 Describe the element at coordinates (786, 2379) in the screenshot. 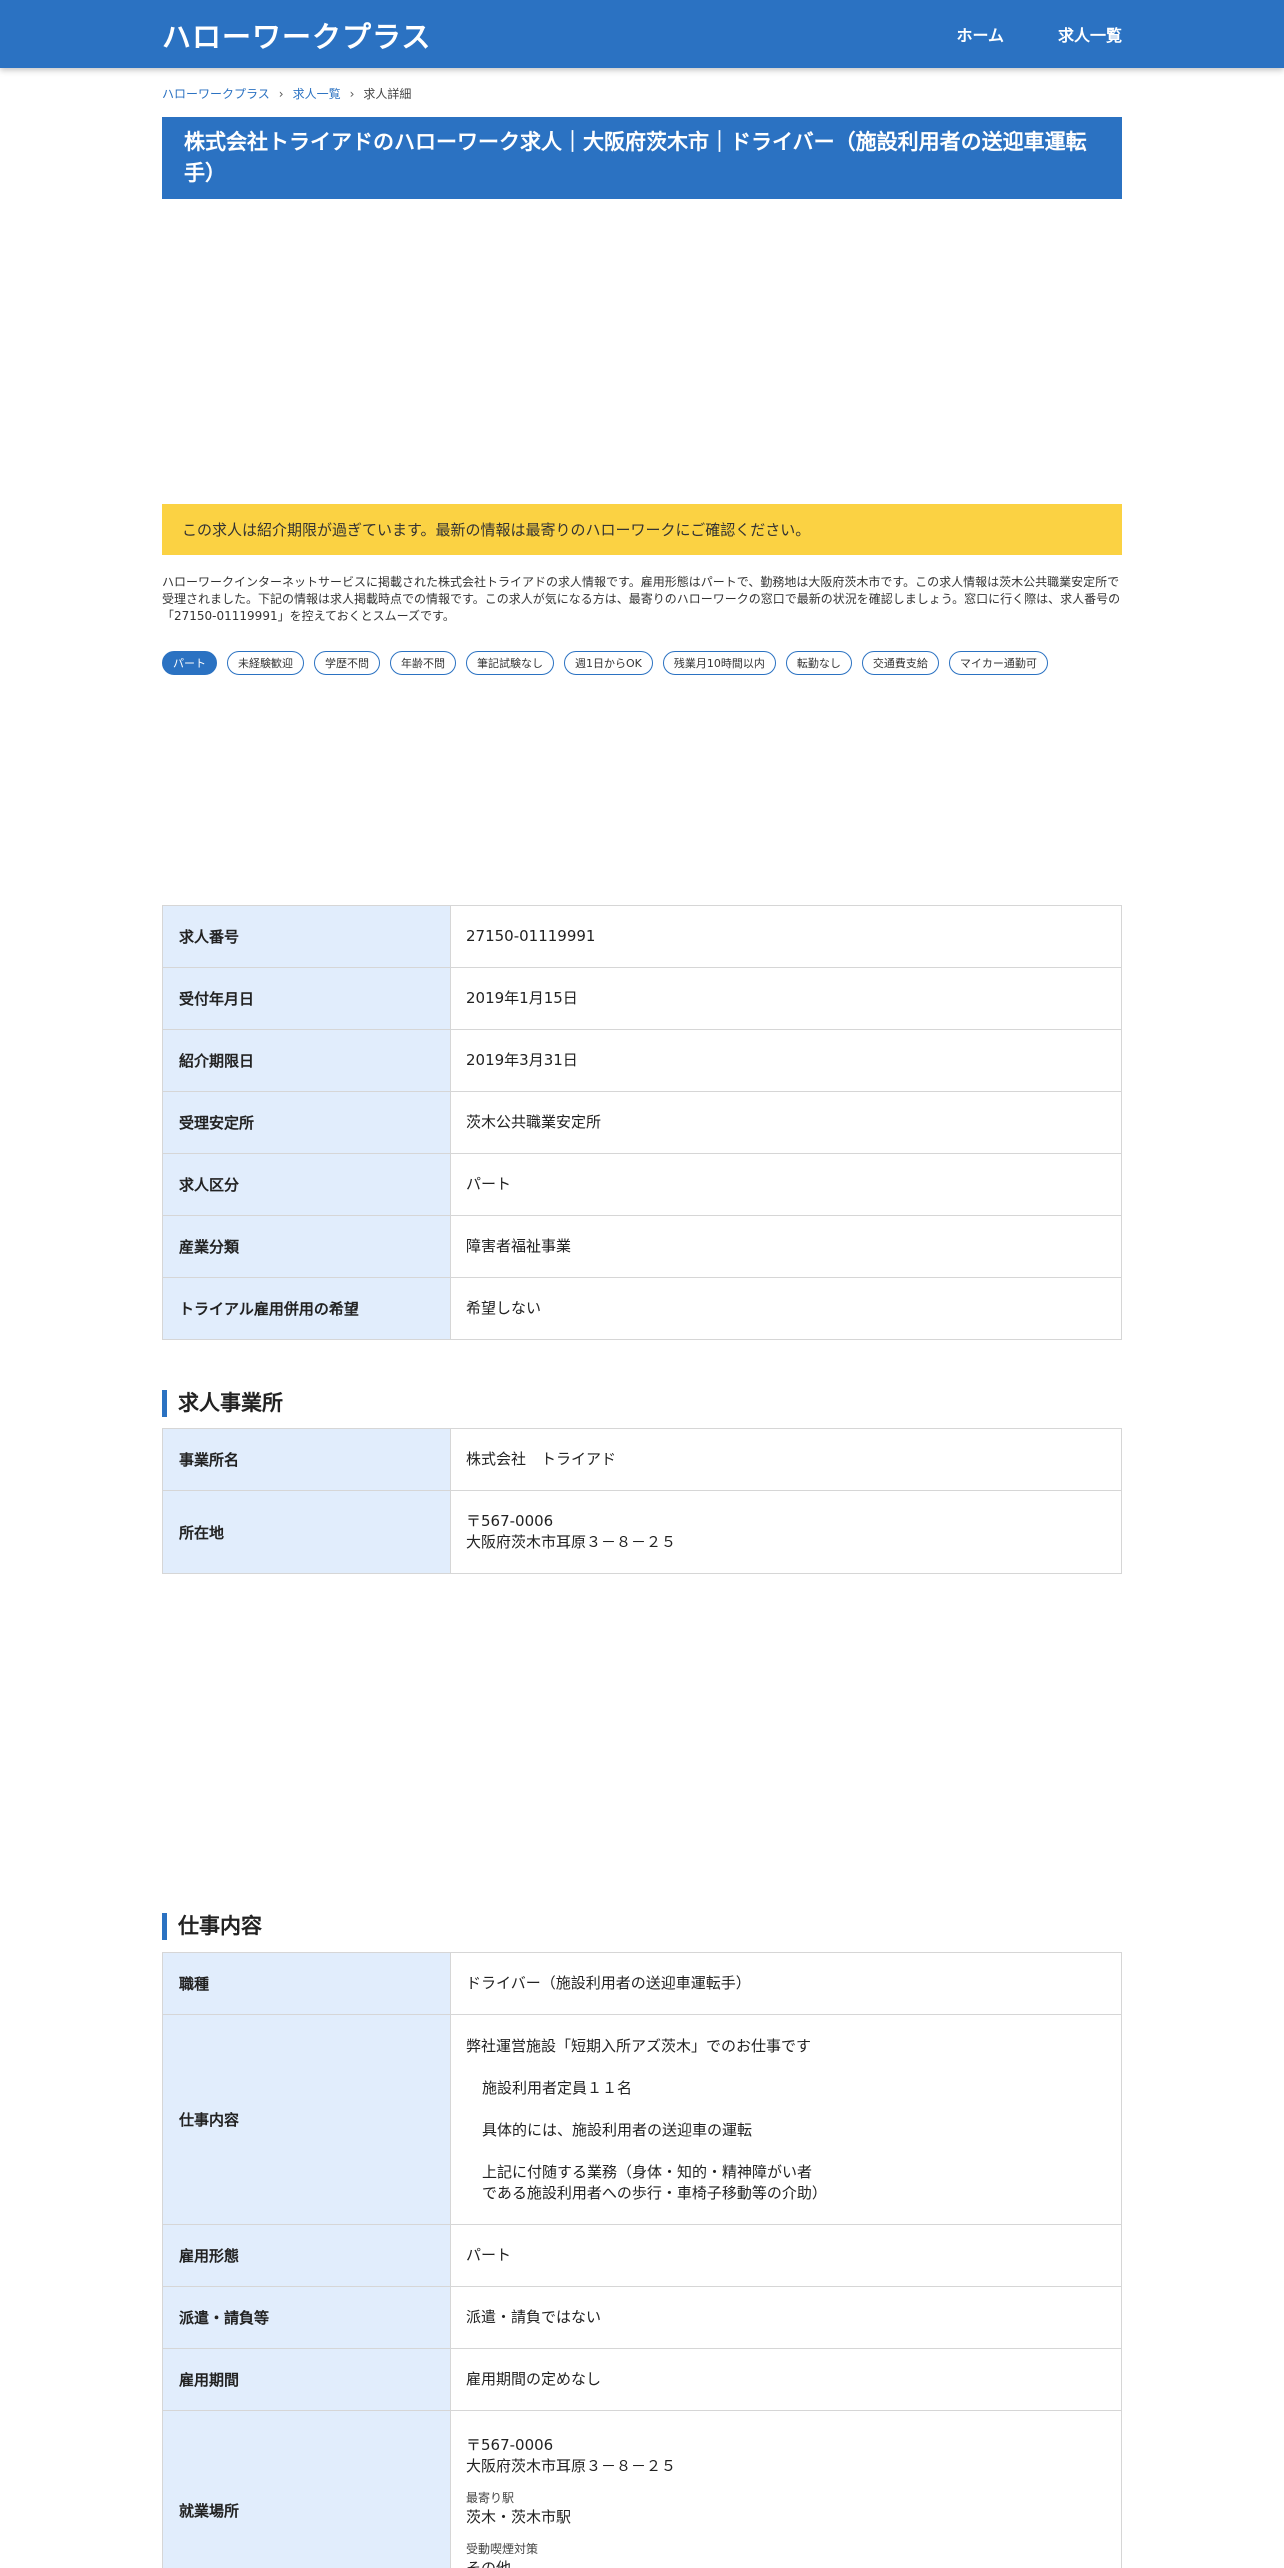

I see `period-value: 雇用期間の定めなし` at that location.